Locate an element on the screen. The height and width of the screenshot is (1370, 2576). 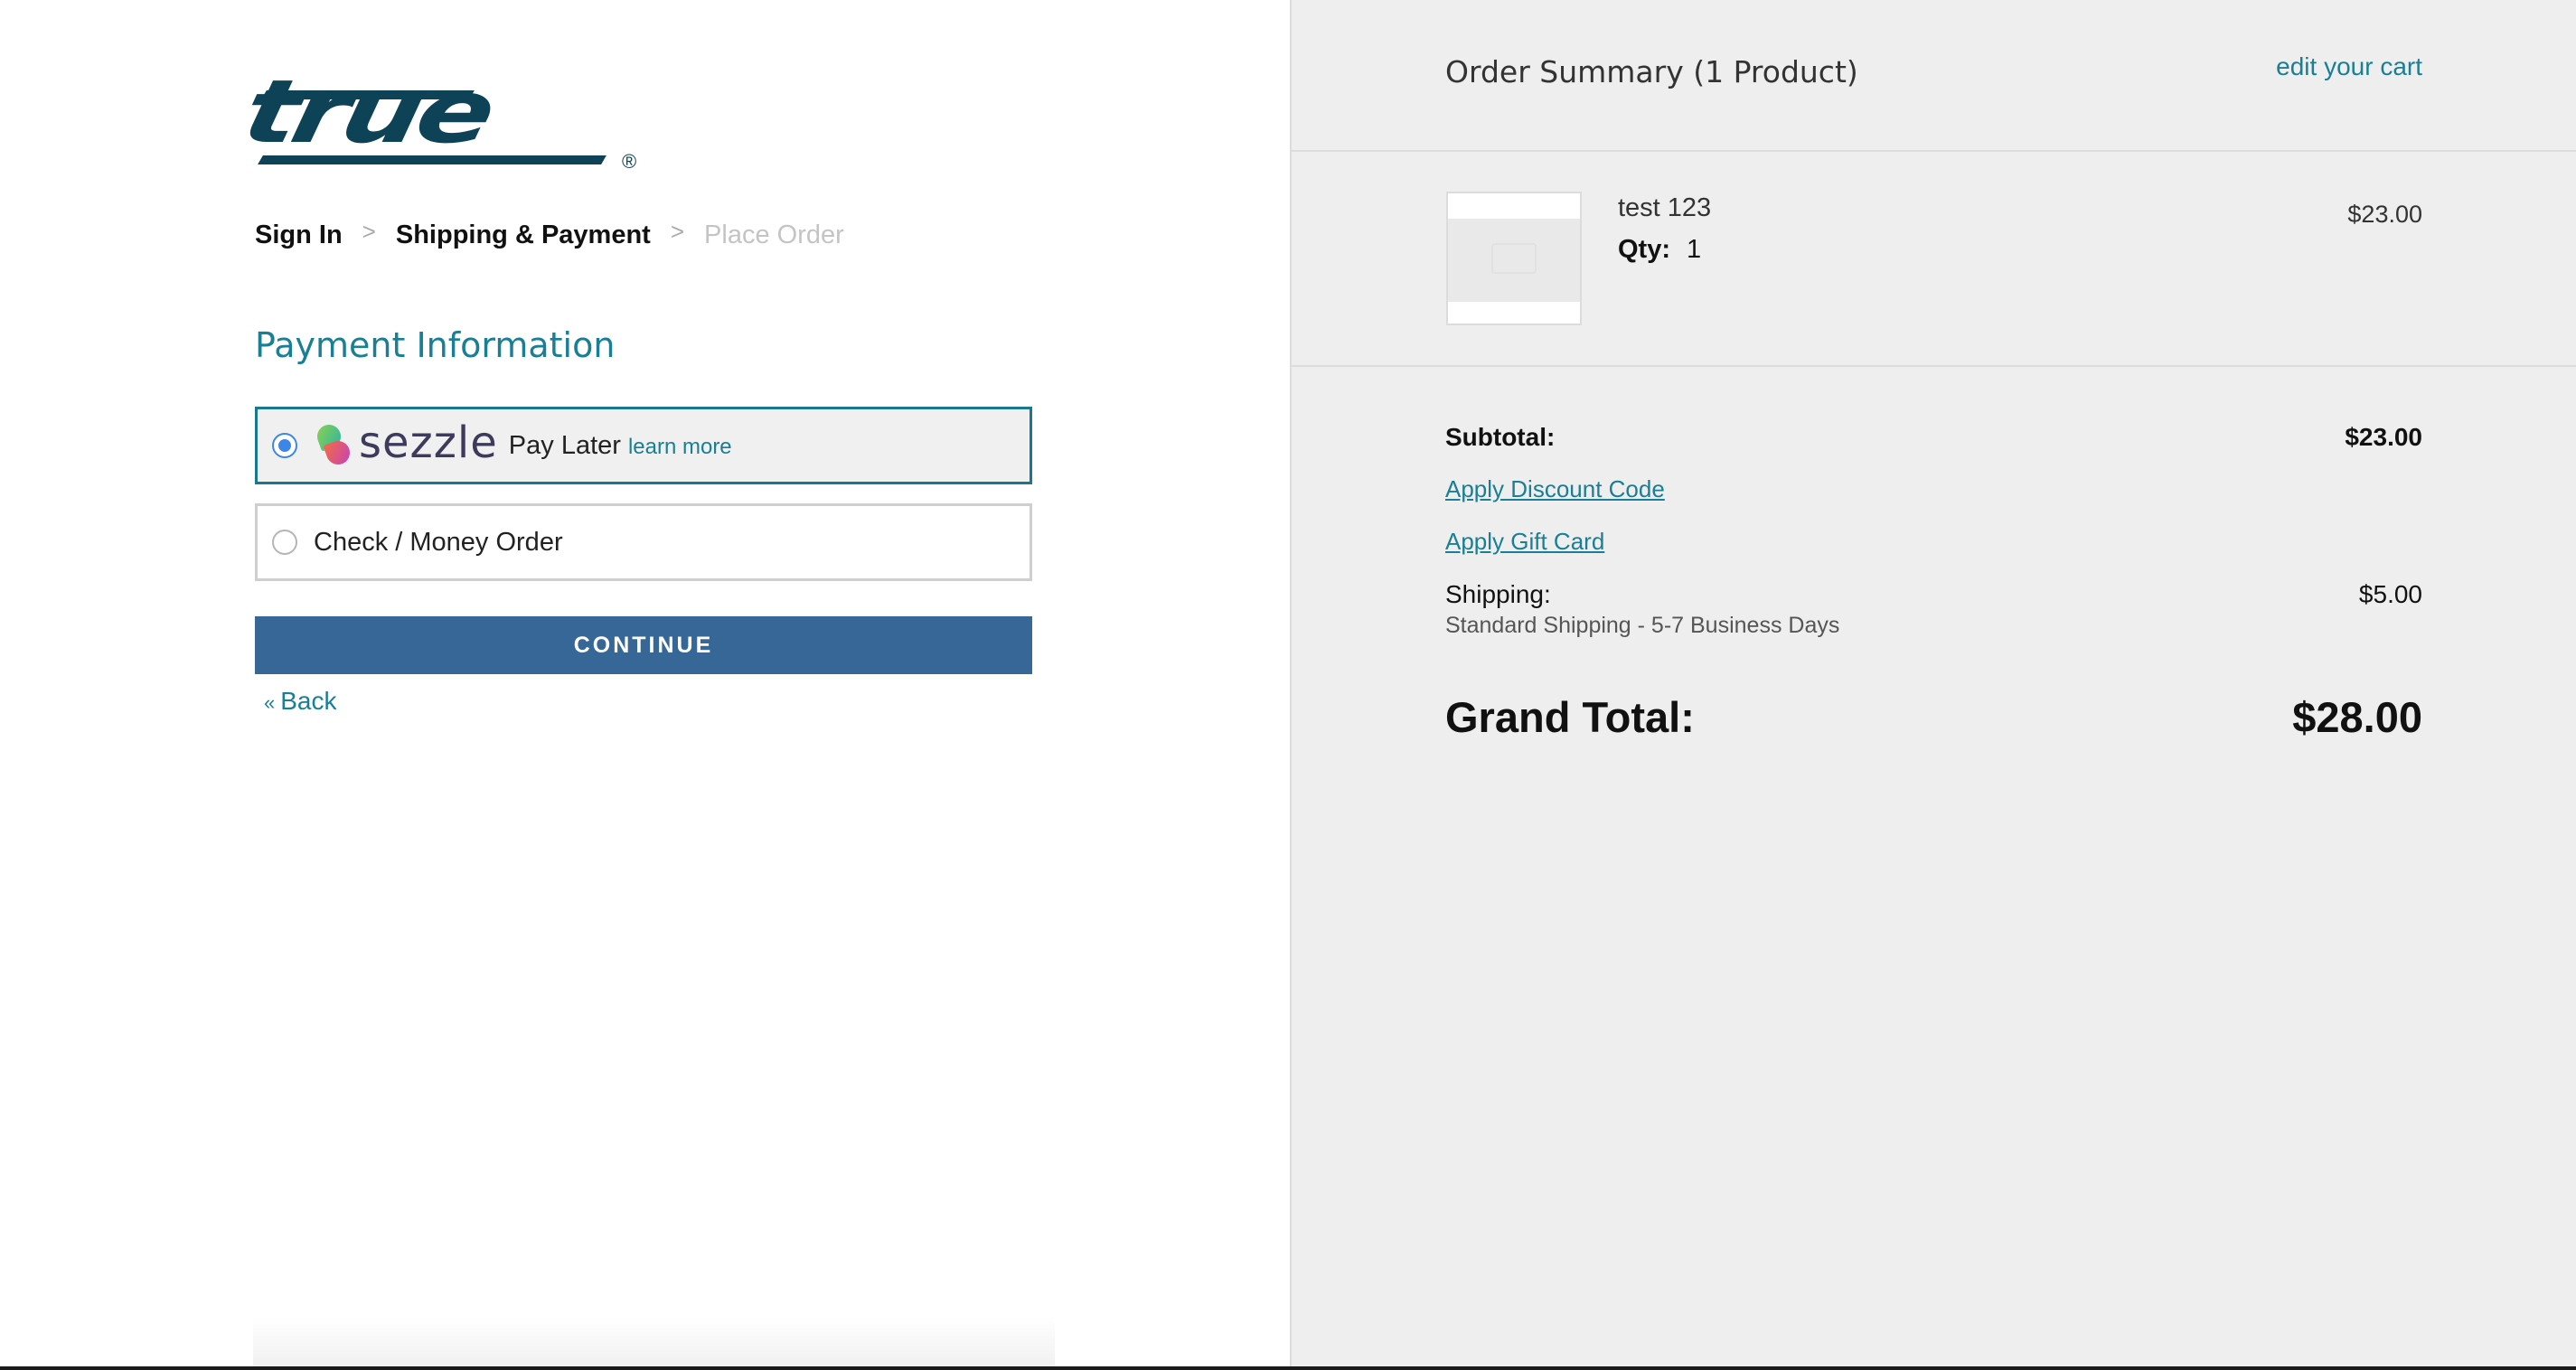
apply-discount-code-link: Apply Discount Code is located at coordinates (1555, 489).